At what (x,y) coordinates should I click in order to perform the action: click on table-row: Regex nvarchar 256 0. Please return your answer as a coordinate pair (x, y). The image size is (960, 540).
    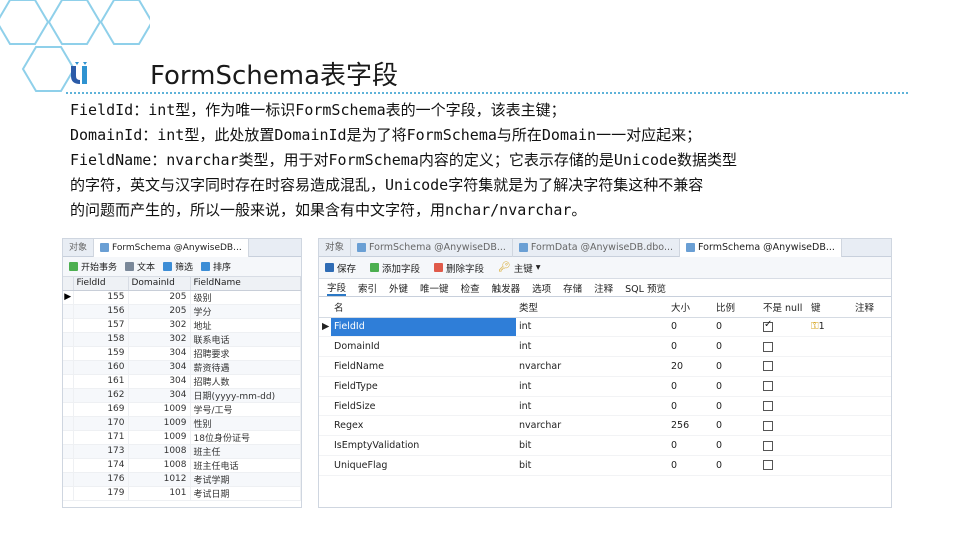
    Looking at the image, I should click on (605, 426).